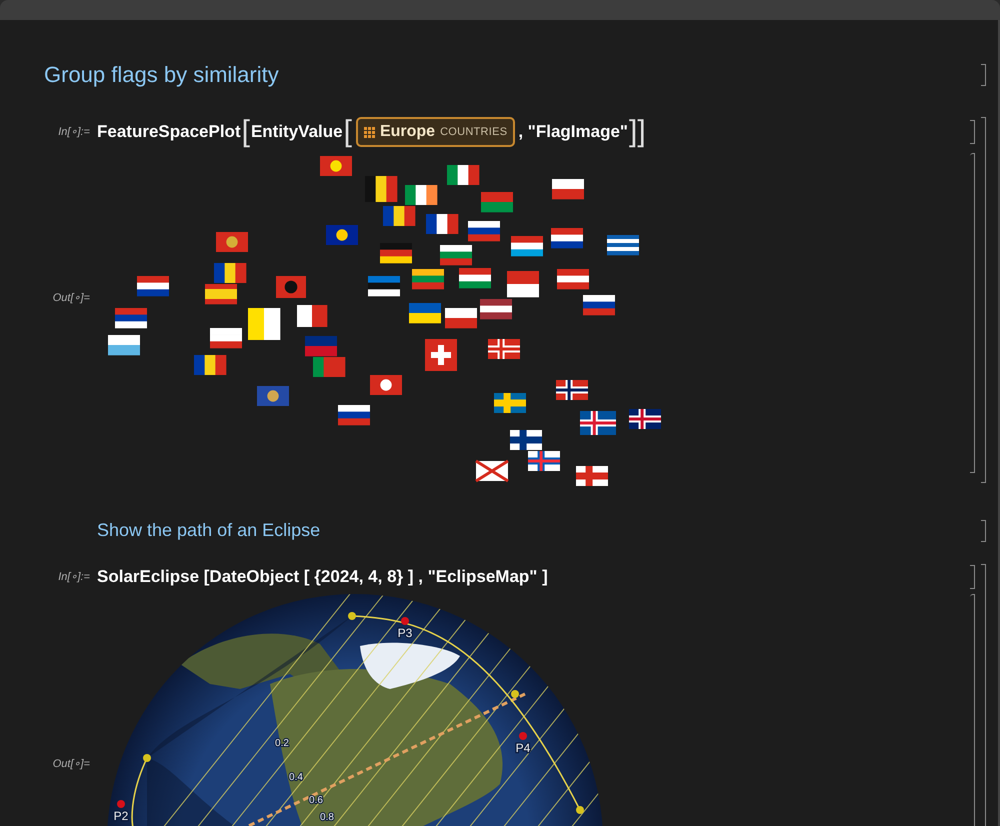 The height and width of the screenshot is (826, 1000). Describe the element at coordinates (573, 132) in the screenshot. I see `code-text: , "FlagImage"` at that location.